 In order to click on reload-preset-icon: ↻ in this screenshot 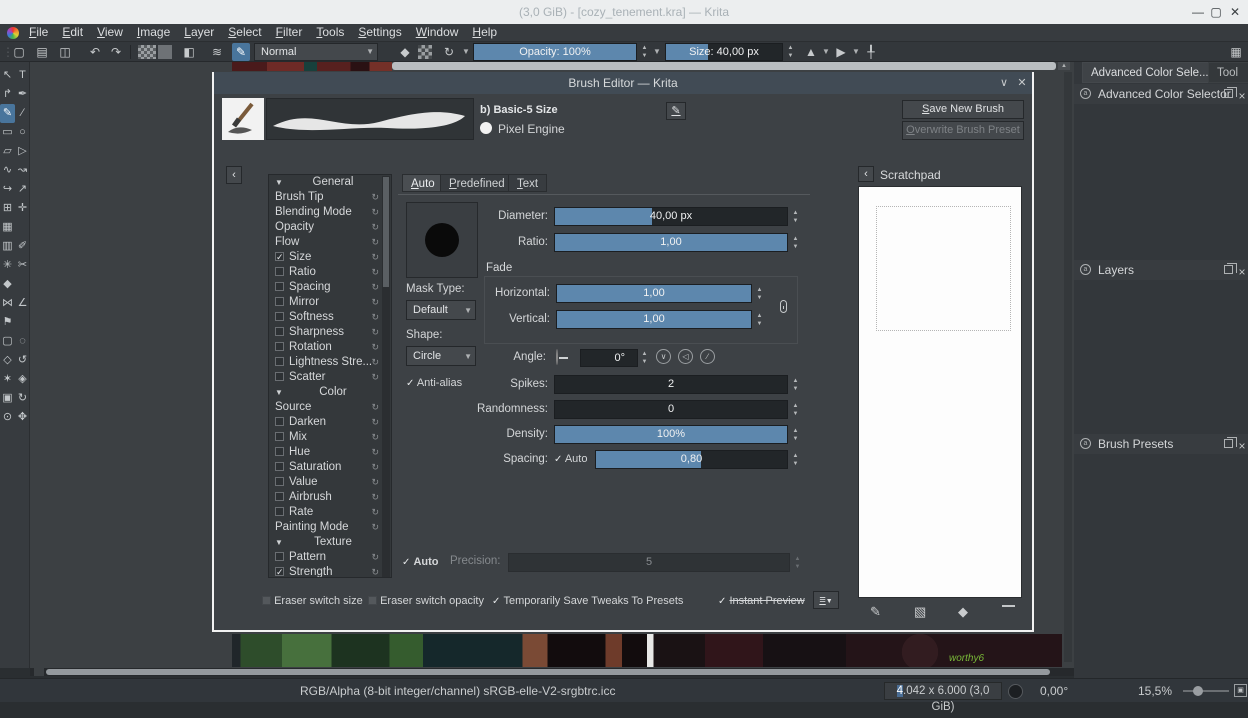, I will do `click(449, 52)`.